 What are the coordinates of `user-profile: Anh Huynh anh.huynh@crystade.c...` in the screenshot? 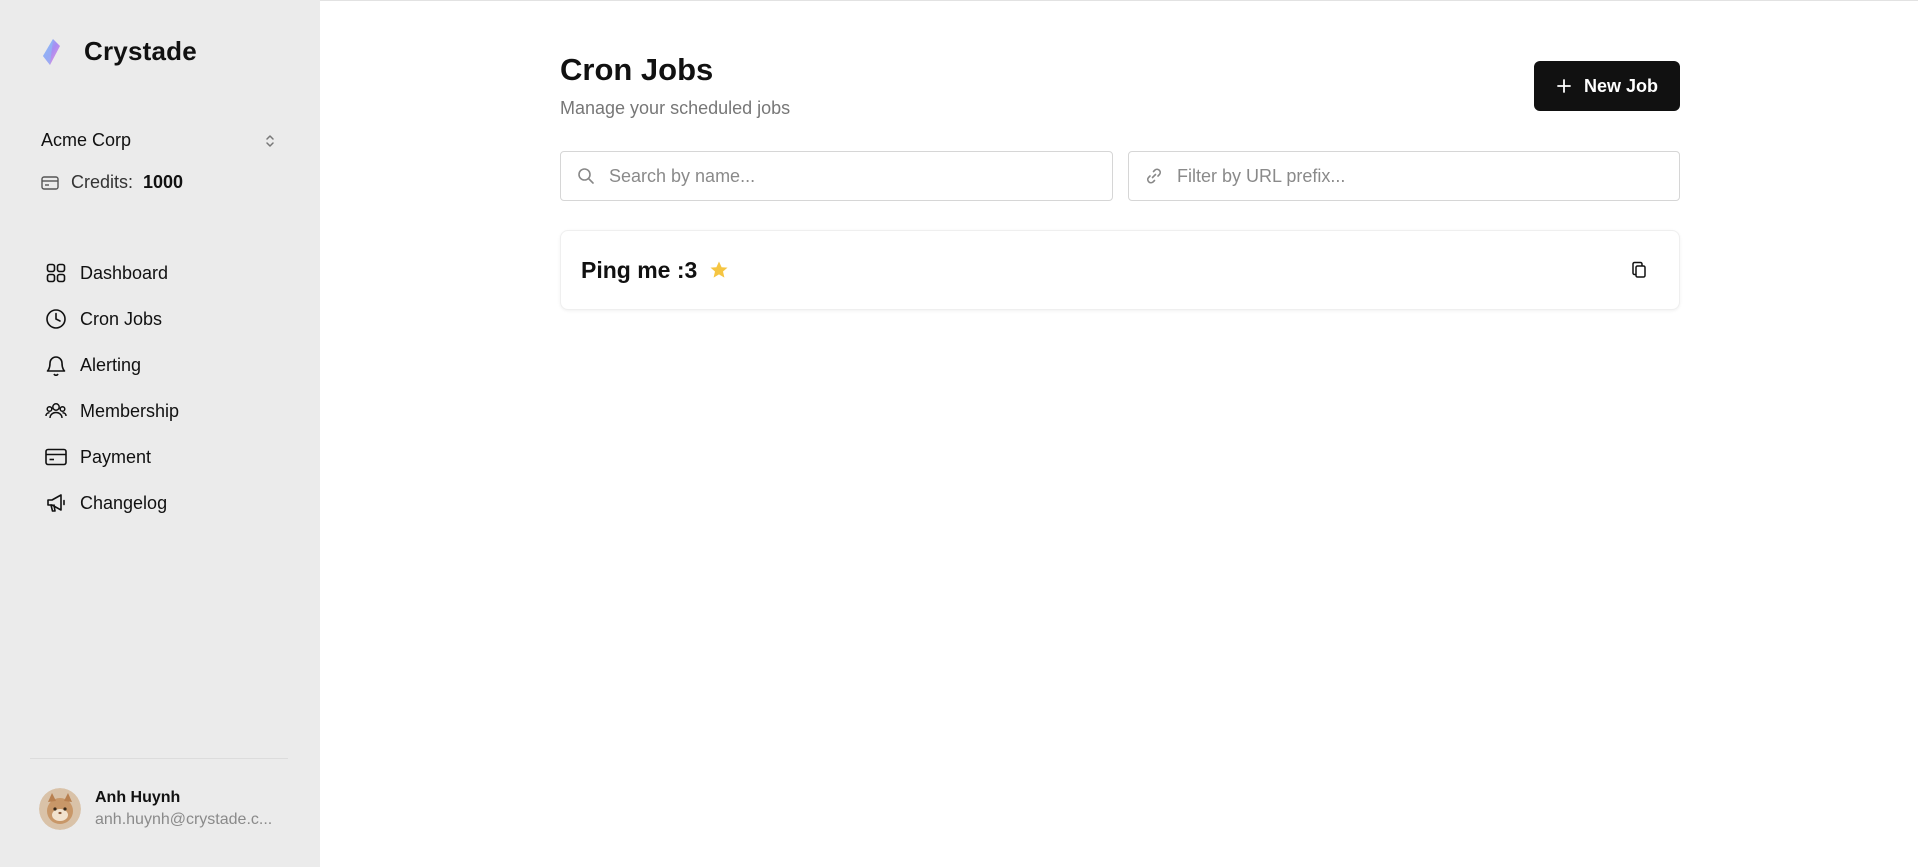 It's located at (157, 809).